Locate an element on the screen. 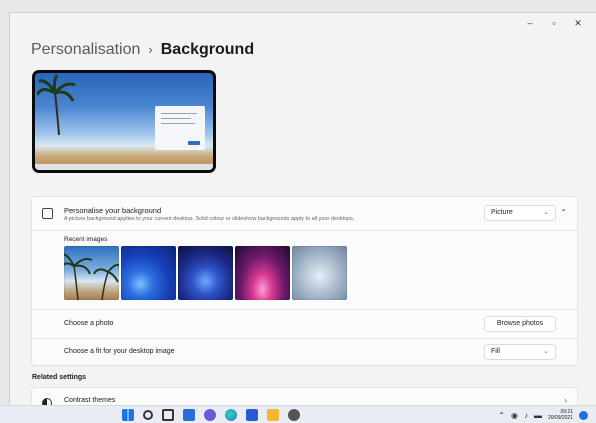 The height and width of the screenshot is (423, 596). system-tray: ⌃ ◉ ♪ ▬ 09:21 20/09/2021 is located at coordinates (543, 415).